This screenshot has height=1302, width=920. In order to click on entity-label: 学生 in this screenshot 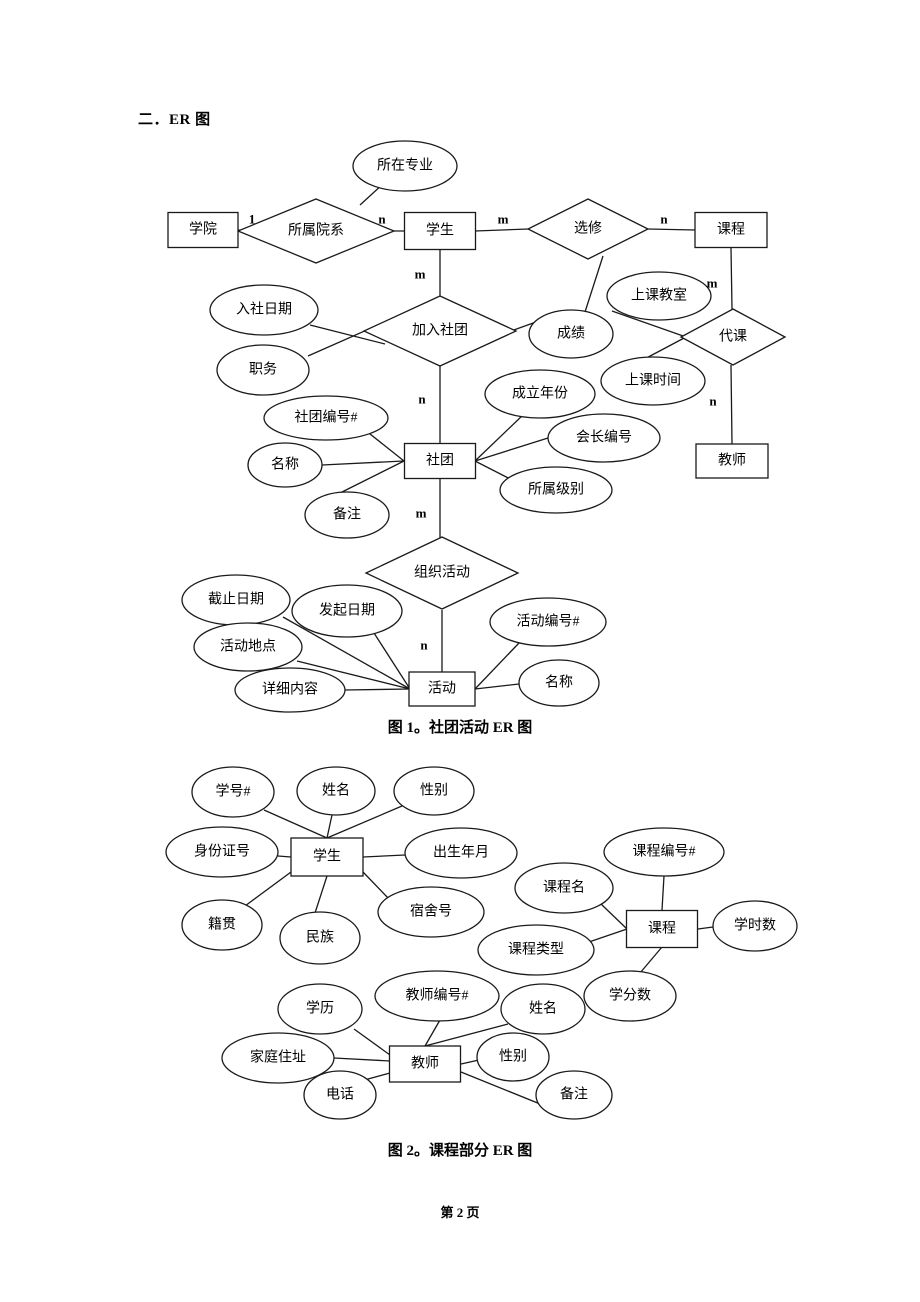, I will do `click(327, 857)`.